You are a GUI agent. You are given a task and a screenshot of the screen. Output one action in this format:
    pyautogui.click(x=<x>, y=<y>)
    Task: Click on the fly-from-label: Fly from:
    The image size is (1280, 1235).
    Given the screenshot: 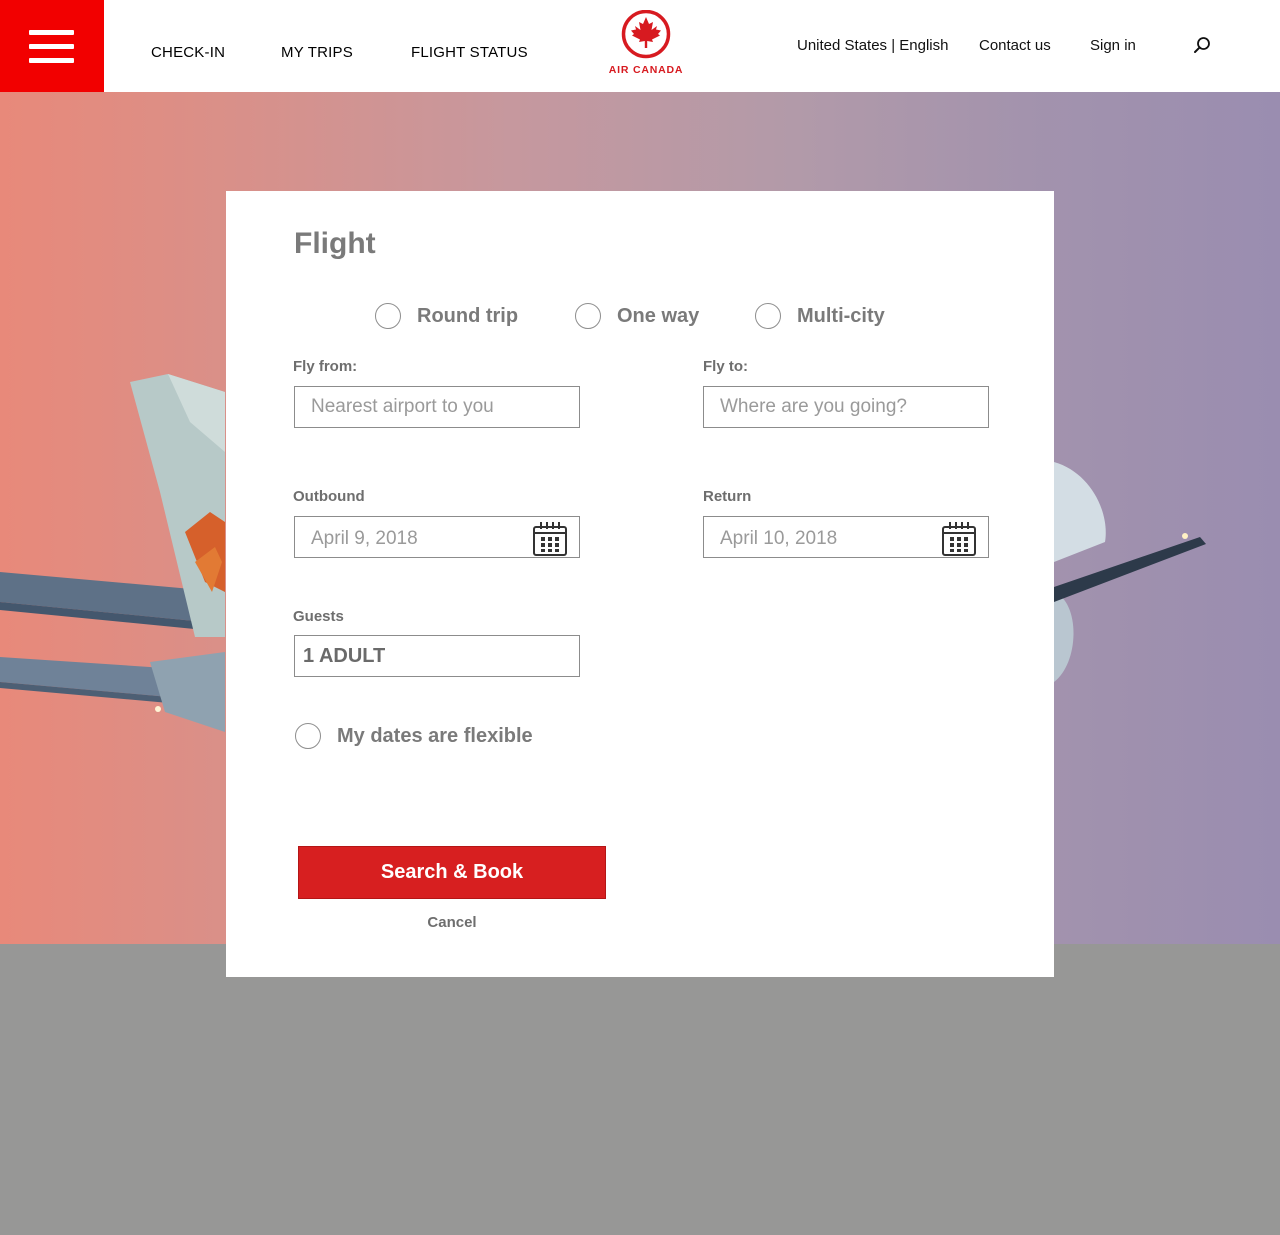 What is the action you would take?
    pyautogui.click(x=325, y=366)
    